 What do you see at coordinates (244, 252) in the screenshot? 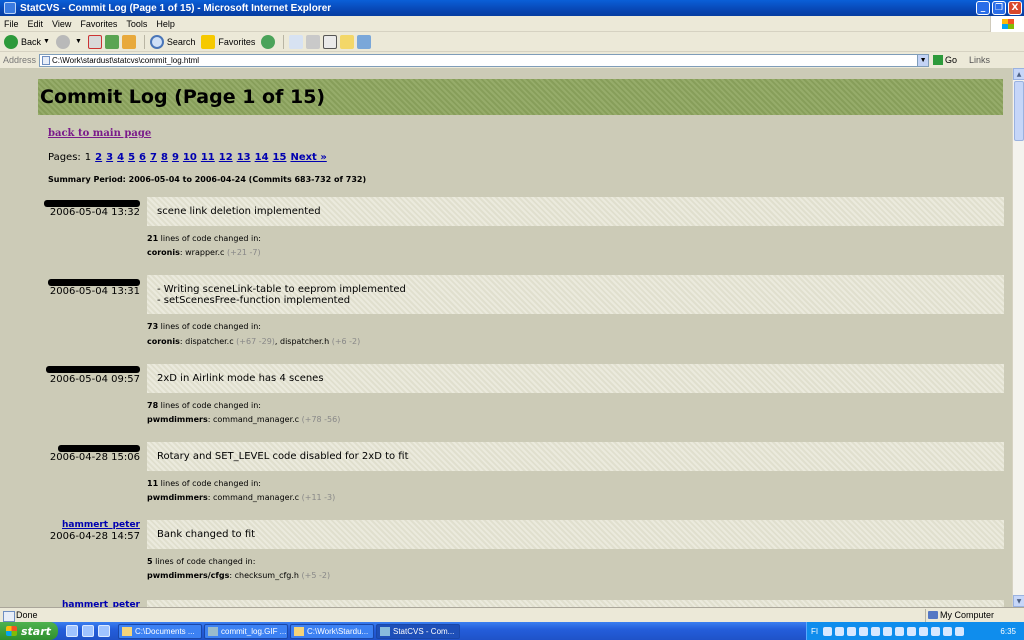
I see `file-delta: (+21 -7)` at bounding box center [244, 252].